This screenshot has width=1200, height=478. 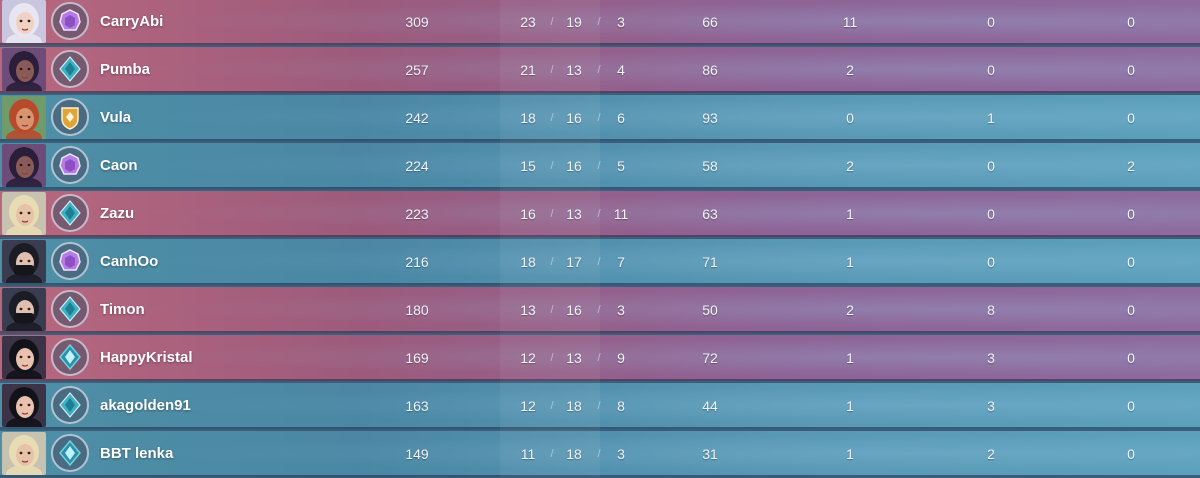 I want to click on player-row: Timon 180 13 16 3 50 2 8 0//, so click(x=600, y=310).